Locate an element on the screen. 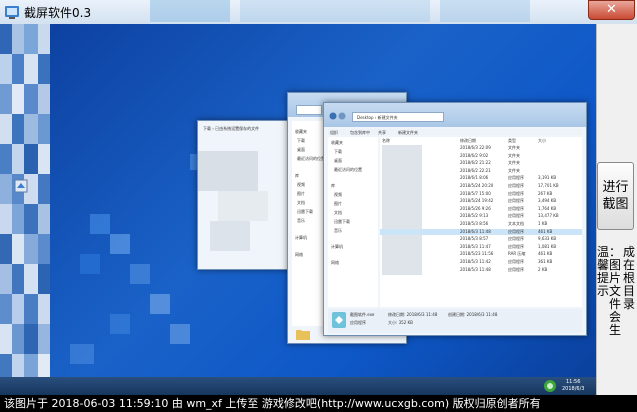 Image resolution: width=637 pixels, height=412 pixels. cell-date: 2018/5/26 9:26 is located at coordinates (475, 208).